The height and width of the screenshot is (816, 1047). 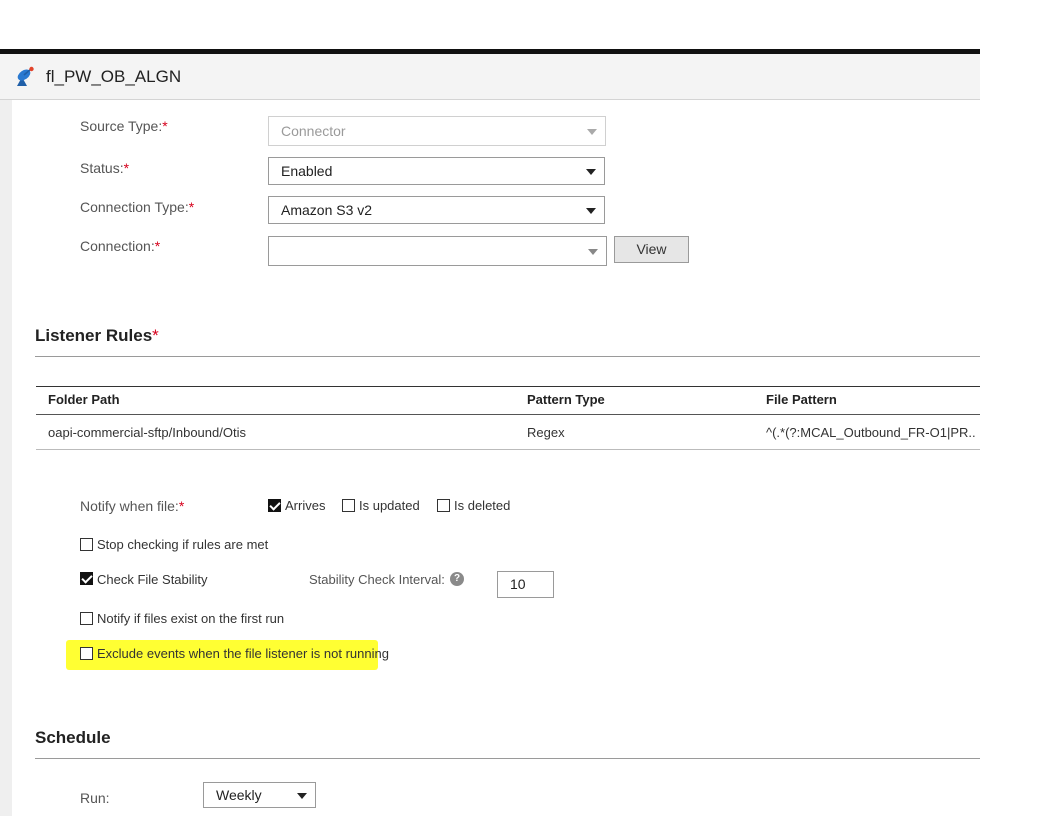 I want to click on connection-type-value: Amazon S3 v2, so click(x=327, y=210).